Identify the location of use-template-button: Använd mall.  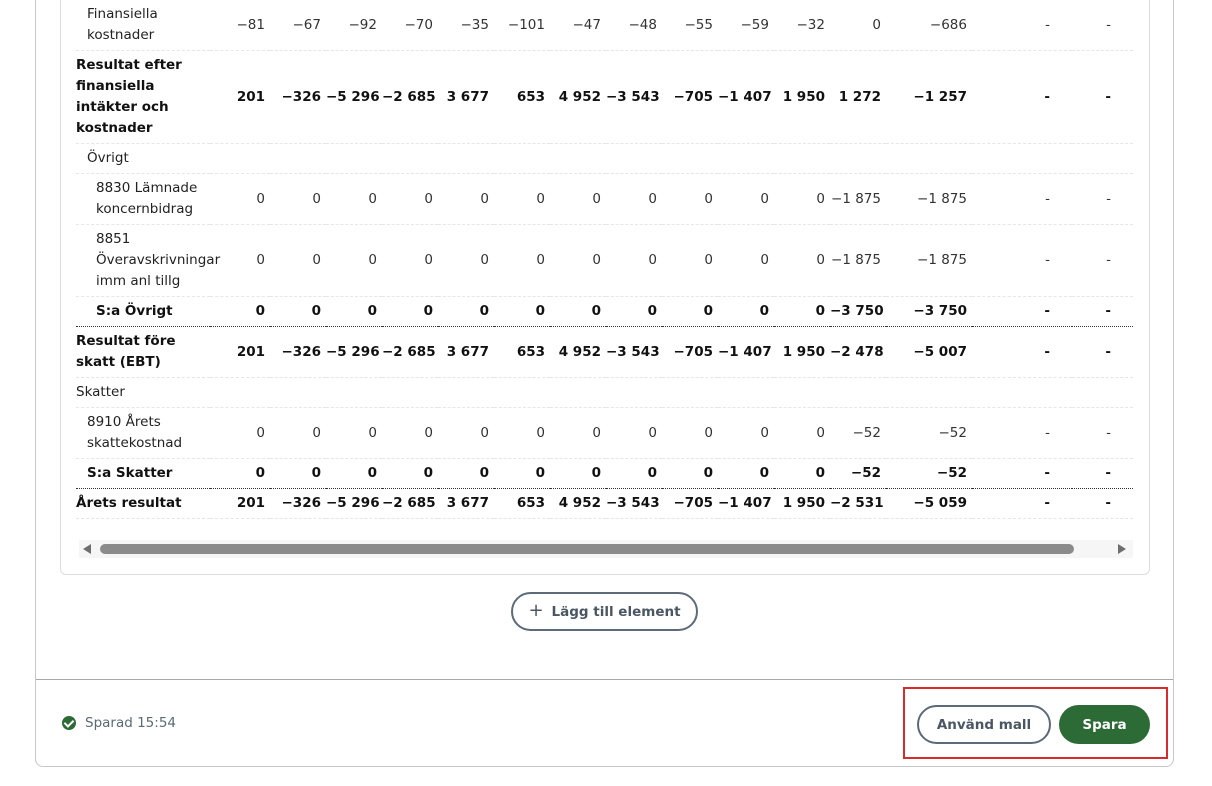
(984, 724).